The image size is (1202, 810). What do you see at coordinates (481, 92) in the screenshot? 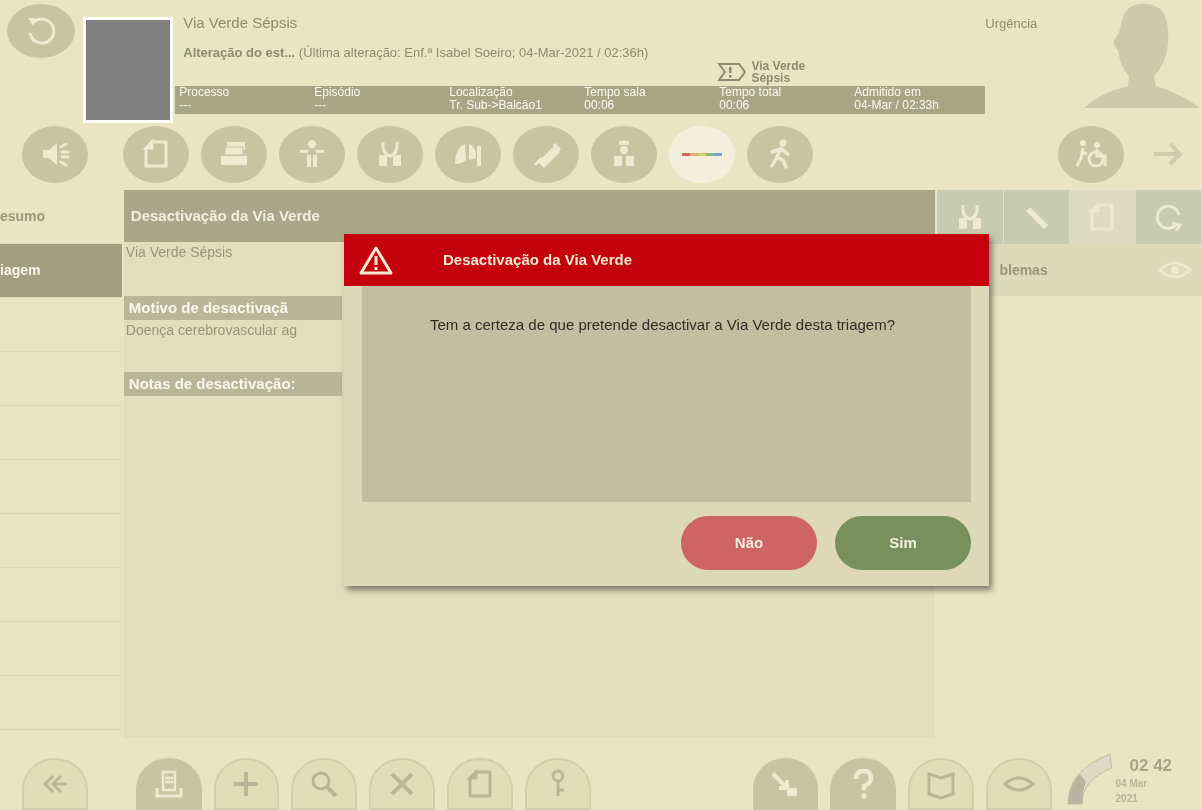
I see `field-label: Localização` at bounding box center [481, 92].